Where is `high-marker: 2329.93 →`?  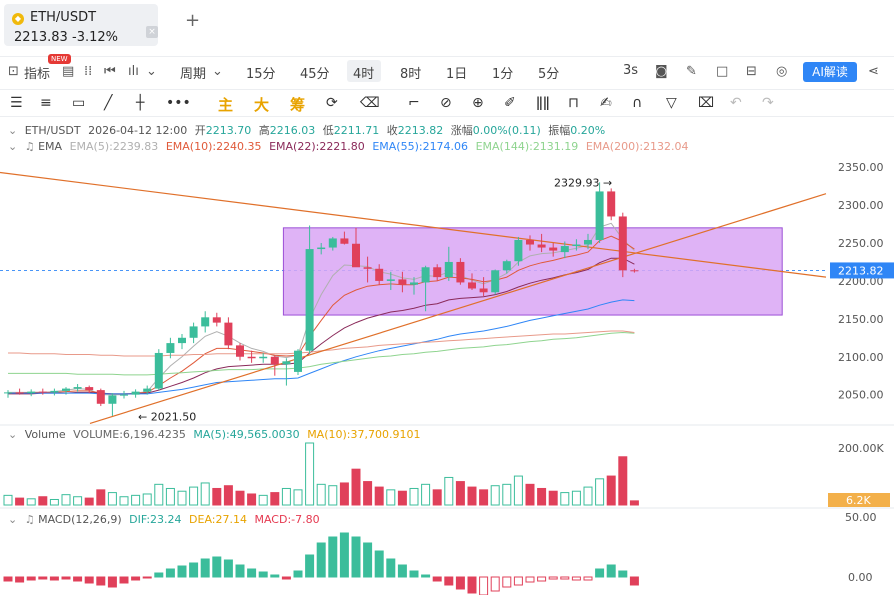 high-marker: 2329.93 → is located at coordinates (583, 182).